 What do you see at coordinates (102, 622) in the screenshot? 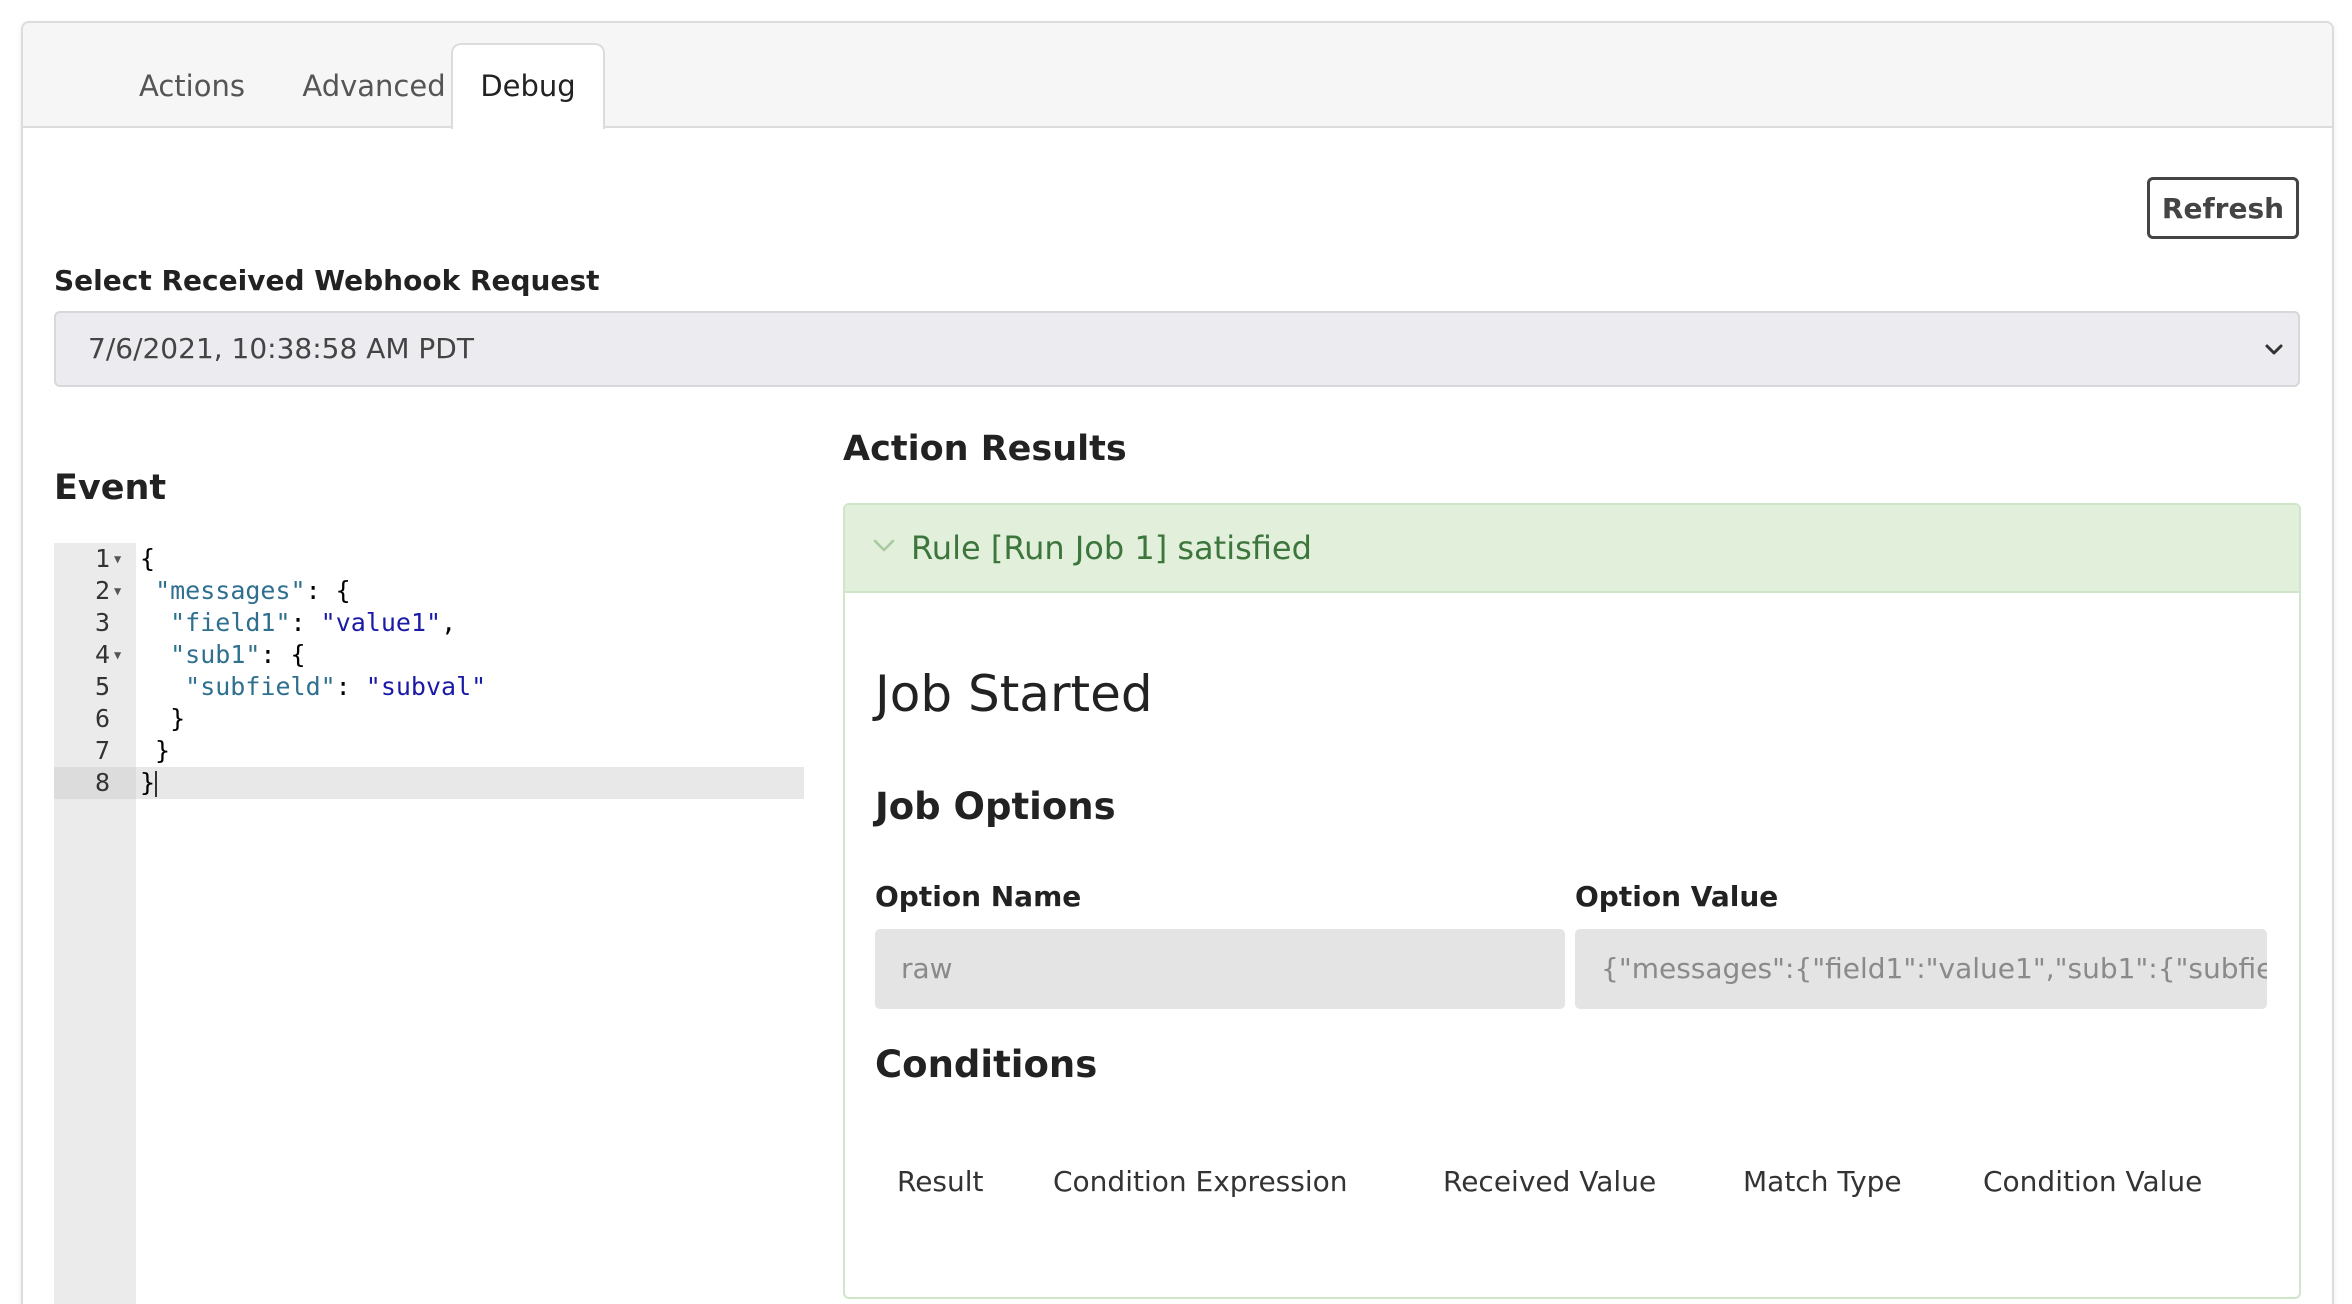
I see `line-number: 3` at bounding box center [102, 622].